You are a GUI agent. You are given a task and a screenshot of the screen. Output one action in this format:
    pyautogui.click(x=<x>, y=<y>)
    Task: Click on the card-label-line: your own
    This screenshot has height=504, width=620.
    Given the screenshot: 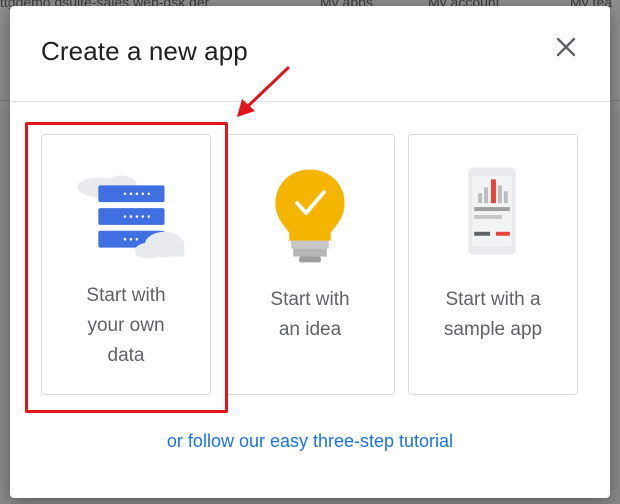 What is the action you would take?
    pyautogui.click(x=126, y=325)
    